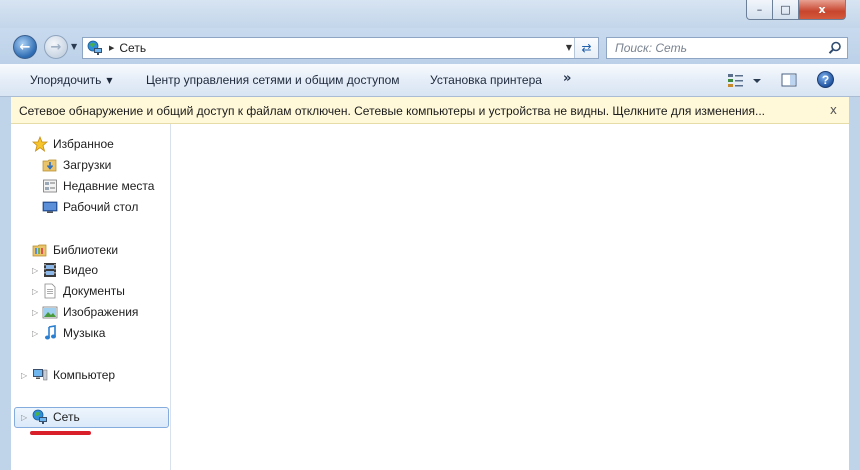  I want to click on title-bar: – □ x, so click(430, 14).